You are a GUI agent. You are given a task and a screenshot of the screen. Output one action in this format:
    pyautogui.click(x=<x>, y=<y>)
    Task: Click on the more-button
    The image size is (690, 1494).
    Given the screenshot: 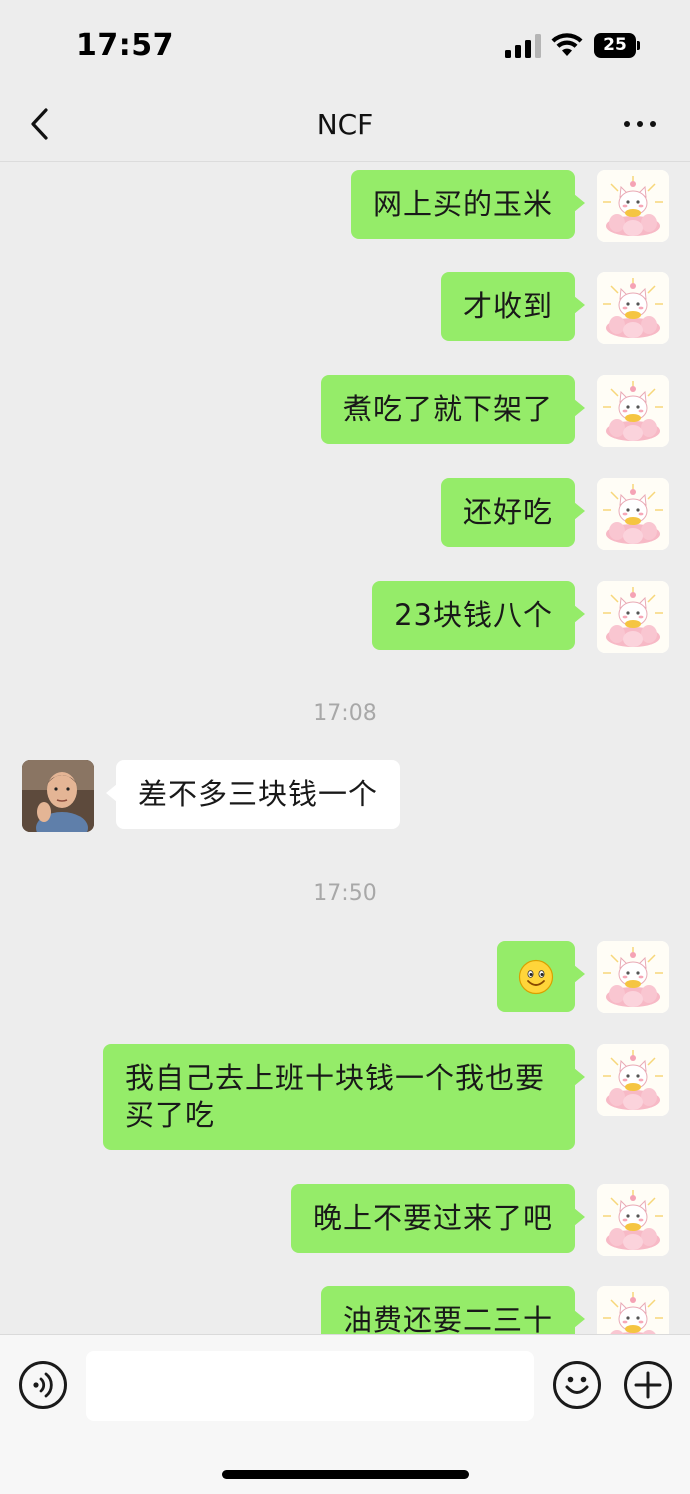 What is the action you would take?
    pyautogui.click(x=640, y=124)
    